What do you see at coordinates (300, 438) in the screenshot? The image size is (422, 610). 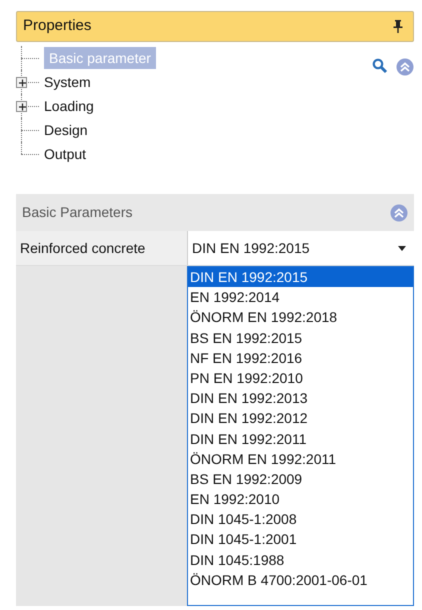 I see `dropdown-option: DIN EN 1992:2011` at bounding box center [300, 438].